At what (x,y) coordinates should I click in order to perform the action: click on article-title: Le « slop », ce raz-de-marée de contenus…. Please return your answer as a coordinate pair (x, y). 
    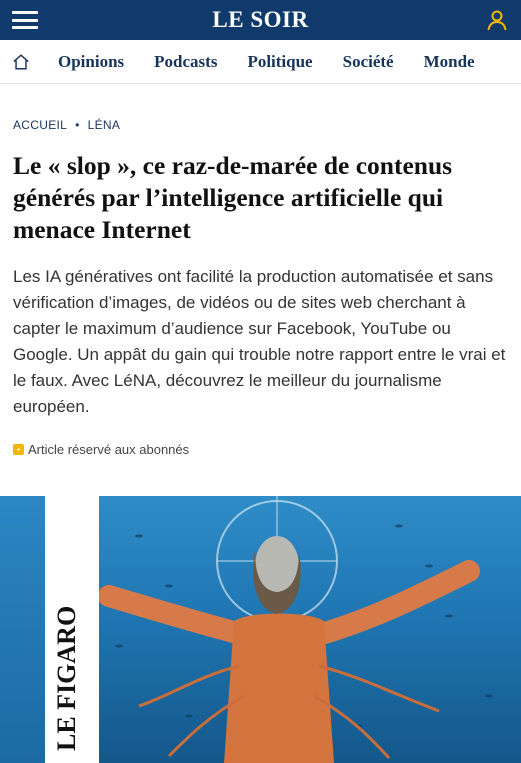
    Looking at the image, I should click on (233, 197).